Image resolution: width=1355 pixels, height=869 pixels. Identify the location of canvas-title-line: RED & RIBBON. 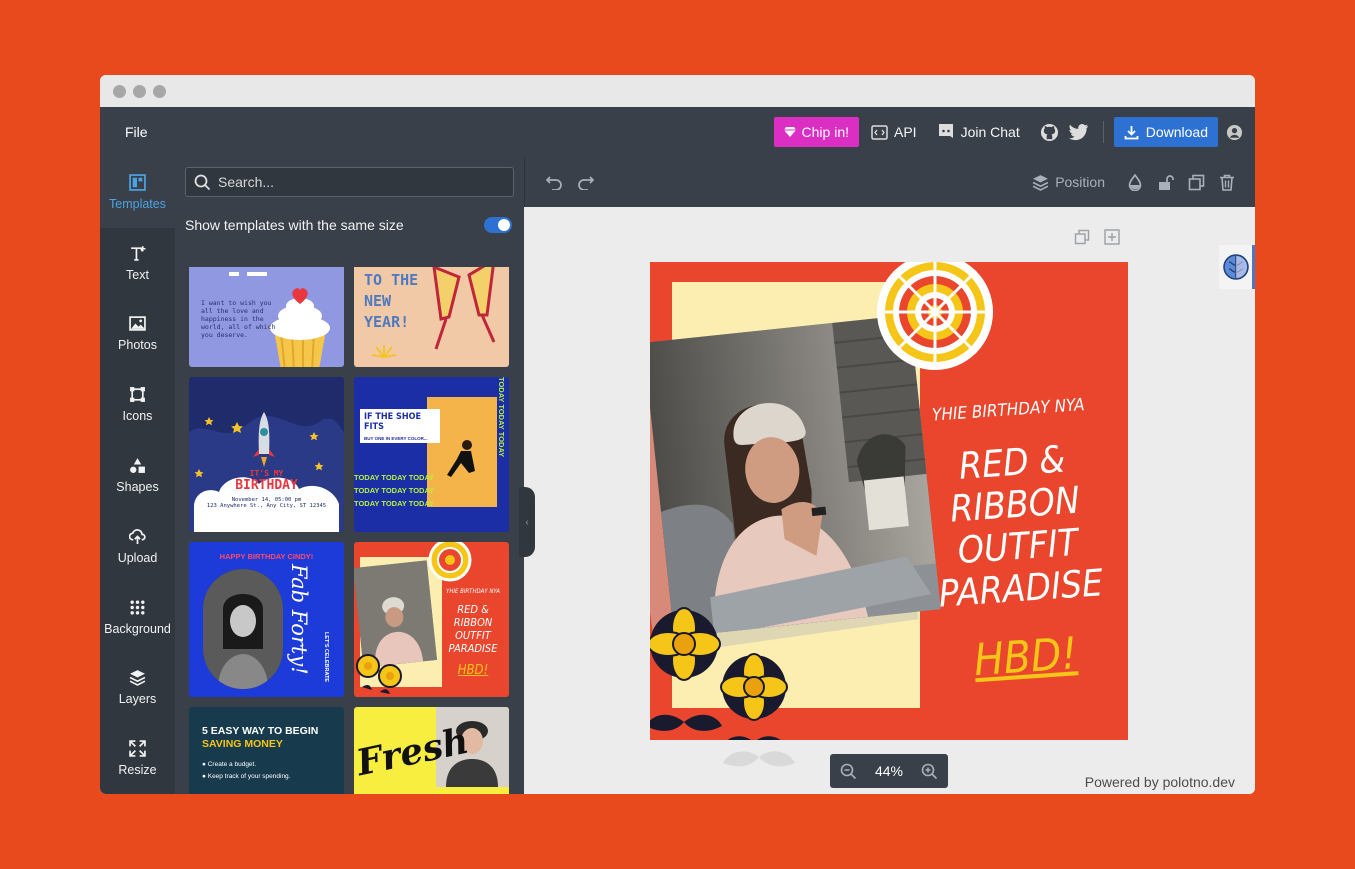
(1015, 484).